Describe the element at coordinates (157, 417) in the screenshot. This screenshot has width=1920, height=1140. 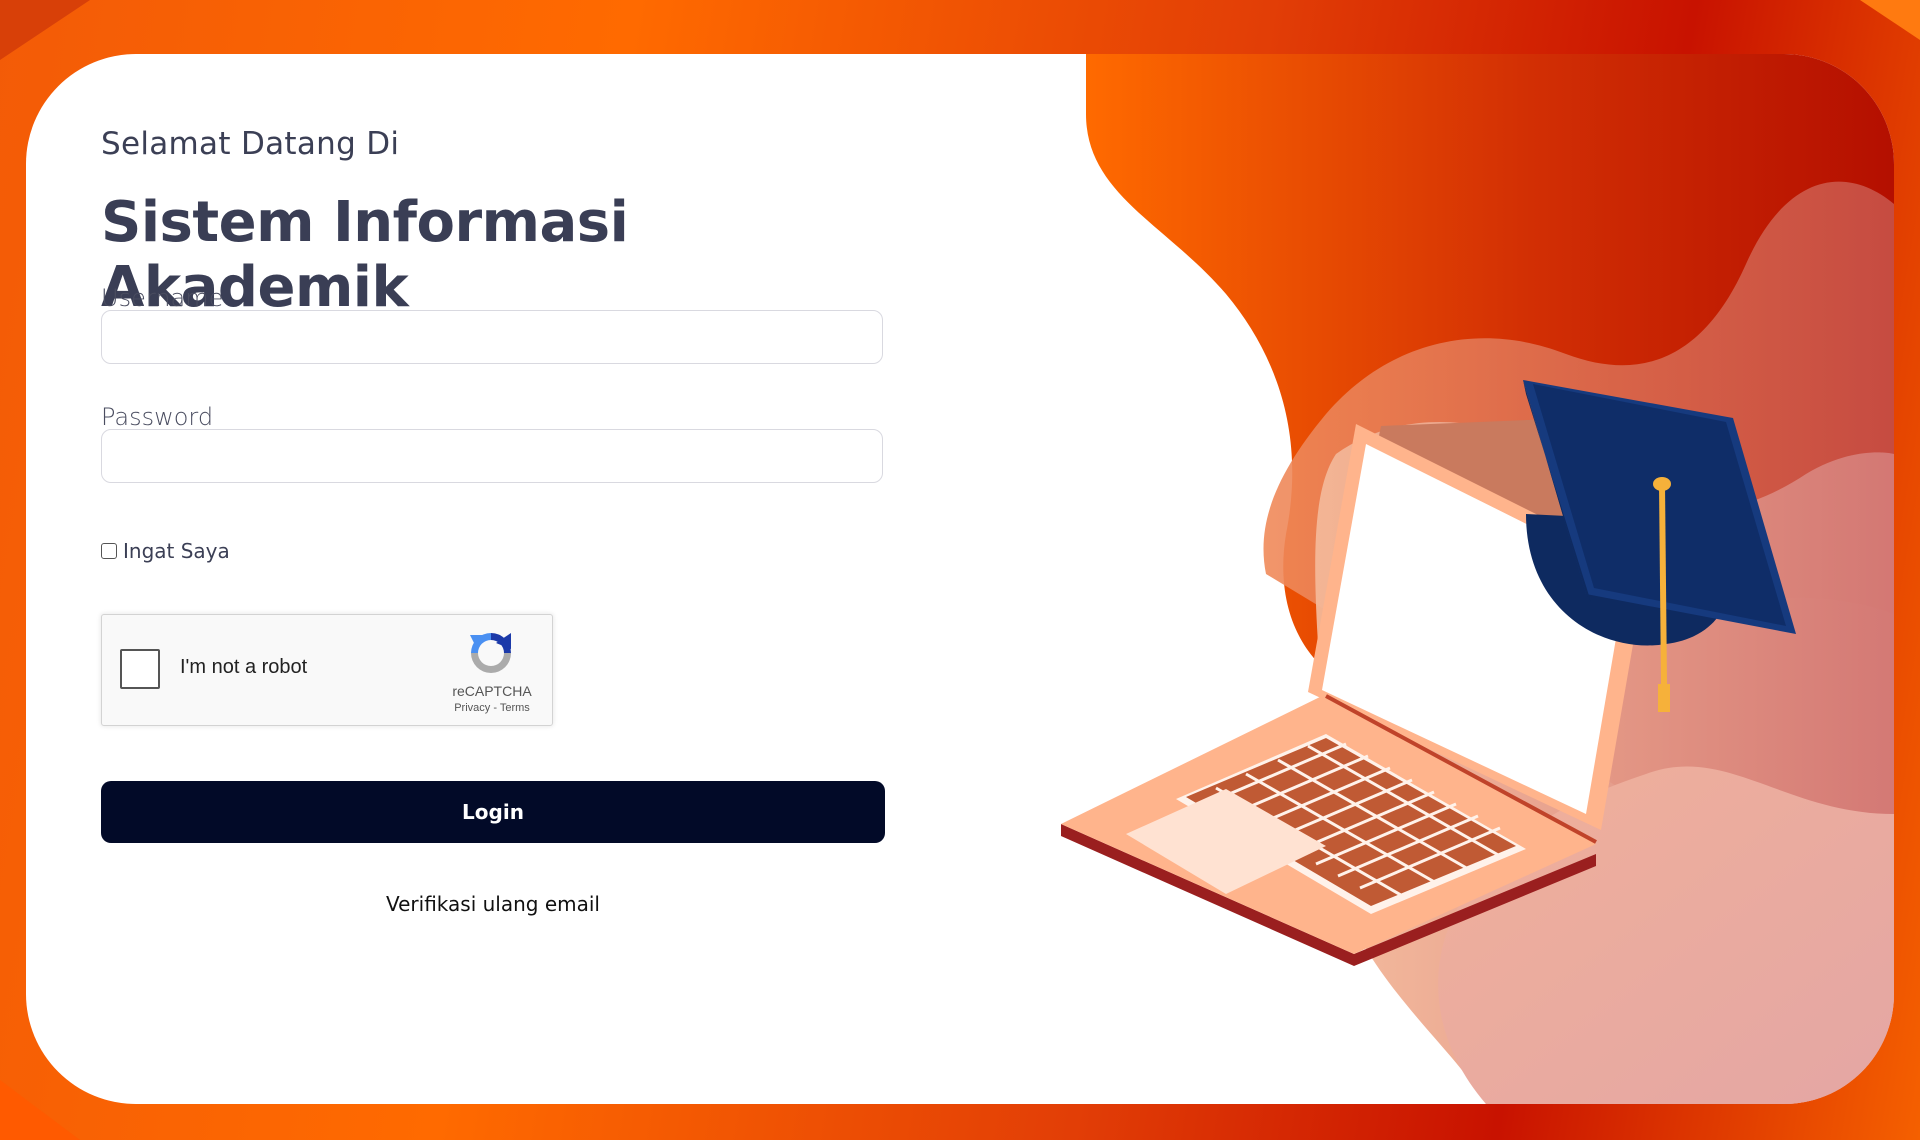
I see `password-label: Password` at that location.